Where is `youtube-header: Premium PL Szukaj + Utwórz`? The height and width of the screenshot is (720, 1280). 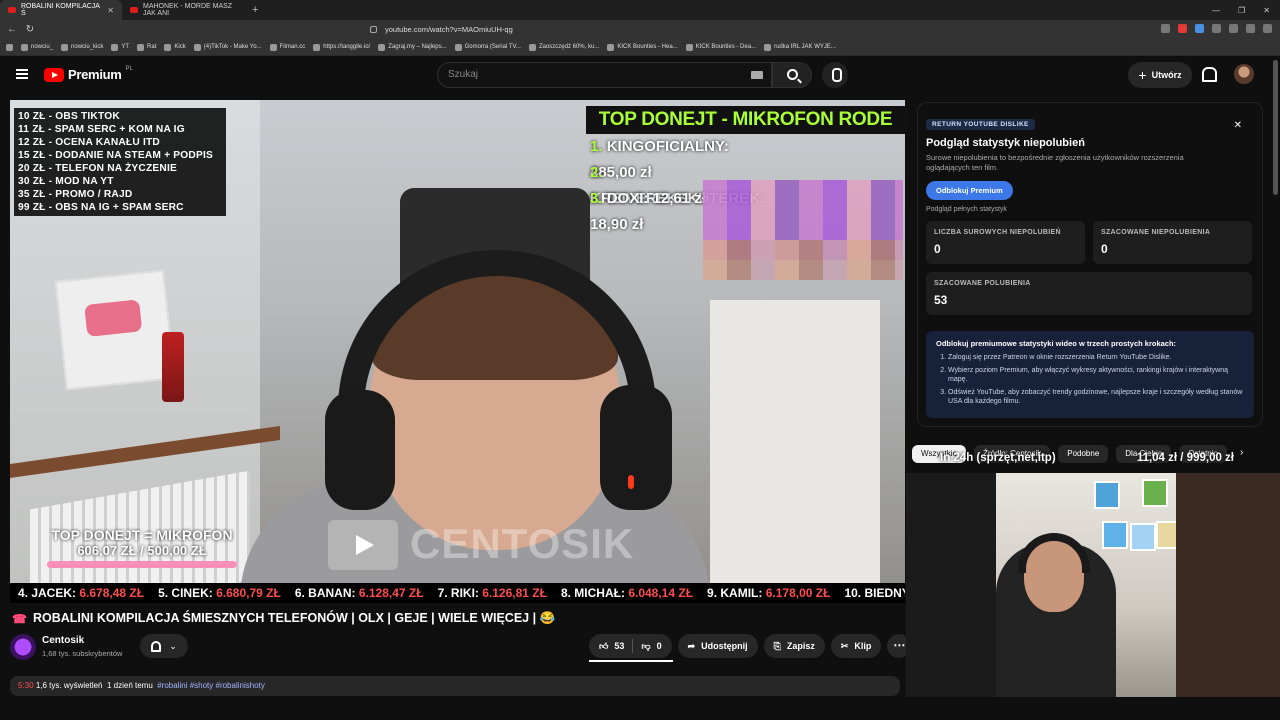 youtube-header: Premium PL Szukaj + Utwórz is located at coordinates (640, 75).